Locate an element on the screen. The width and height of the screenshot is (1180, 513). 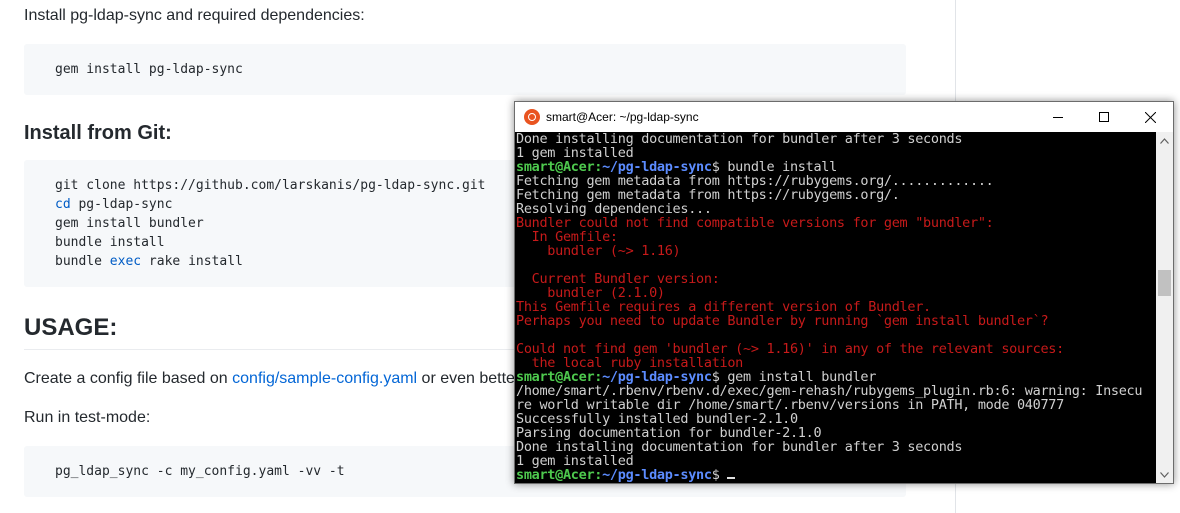
gem-install-code-block: gem install pg-ldap-sync is located at coordinates (465, 69).